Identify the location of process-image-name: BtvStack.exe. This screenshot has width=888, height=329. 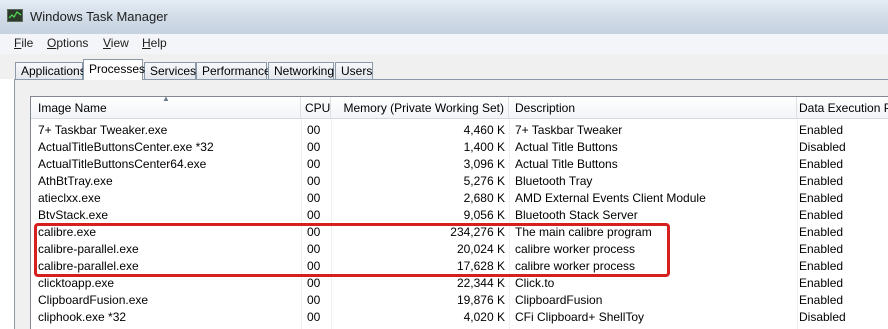
(73, 215).